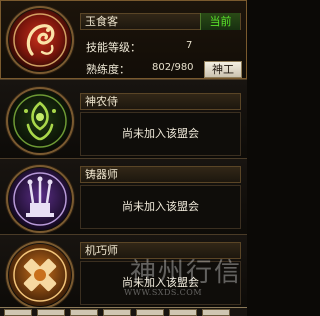 The image size is (320, 316). I want to click on profession-name: 铸器师, so click(101, 174).